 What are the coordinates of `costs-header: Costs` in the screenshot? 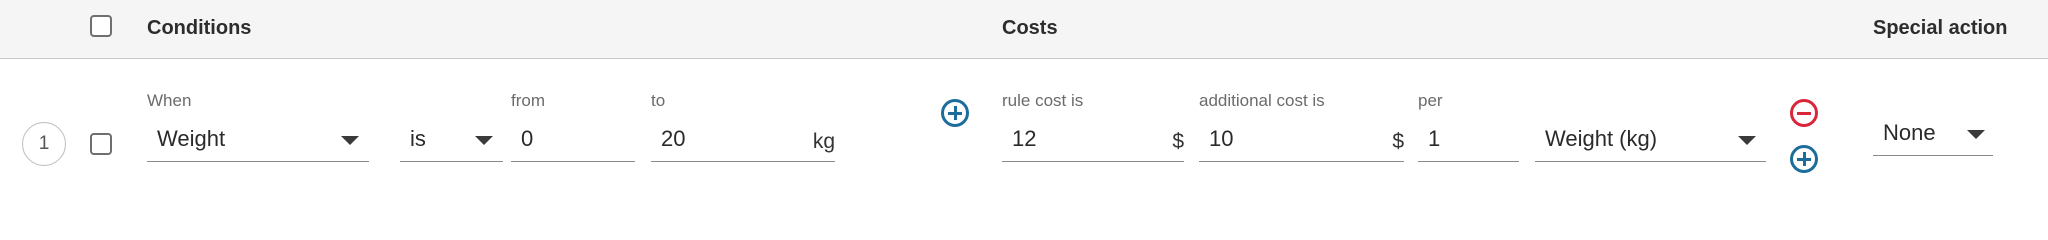 It's located at (1030, 28).